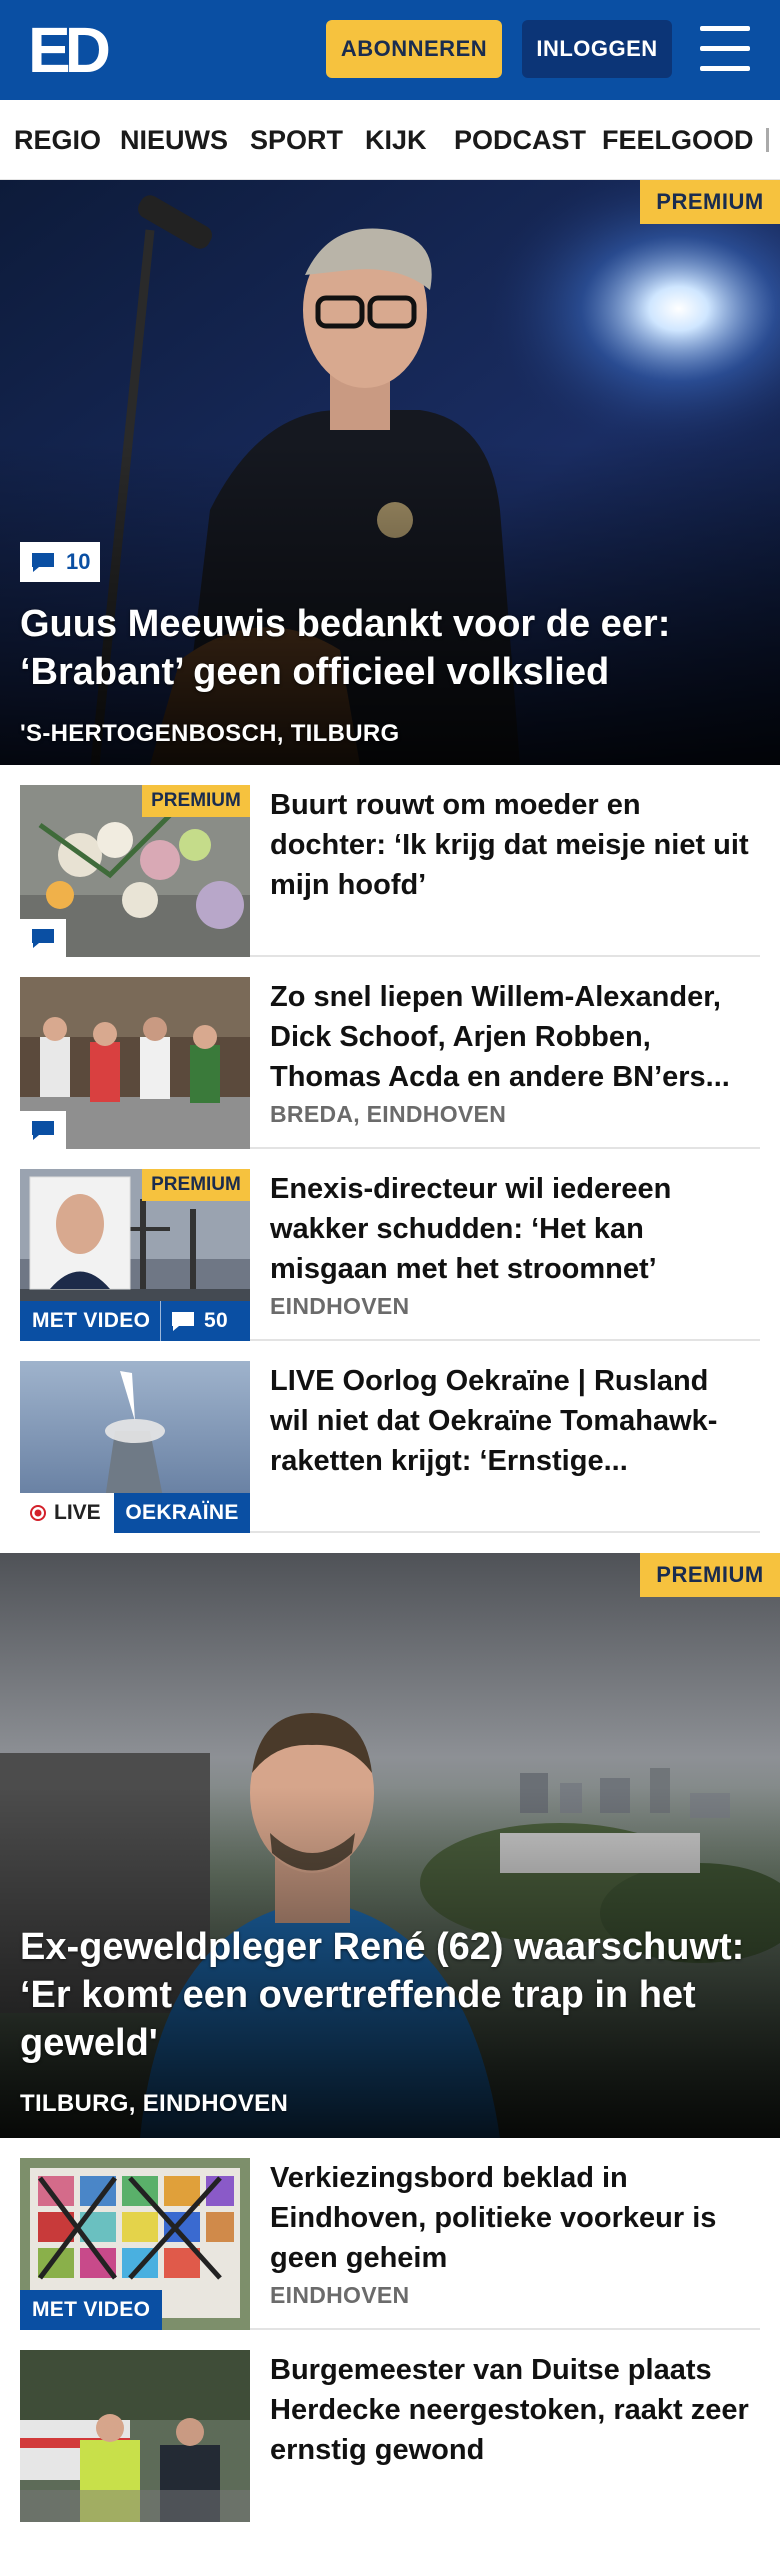  What do you see at coordinates (174, 139) in the screenshot?
I see `nav-item-nieuws: NIEUWS` at bounding box center [174, 139].